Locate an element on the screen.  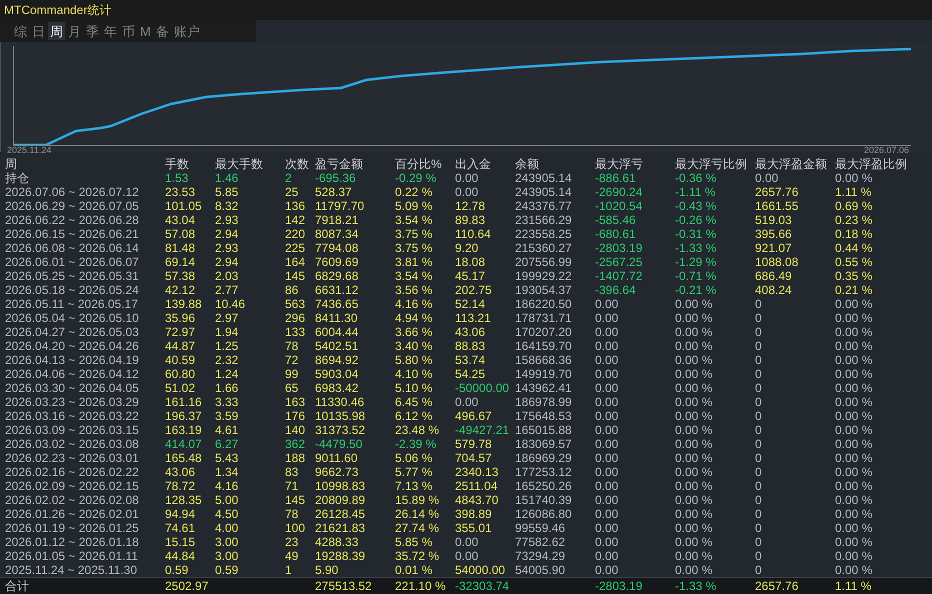
table-cell: 2026.06.15 ~ 2026.06.21 is located at coordinates (72, 234).